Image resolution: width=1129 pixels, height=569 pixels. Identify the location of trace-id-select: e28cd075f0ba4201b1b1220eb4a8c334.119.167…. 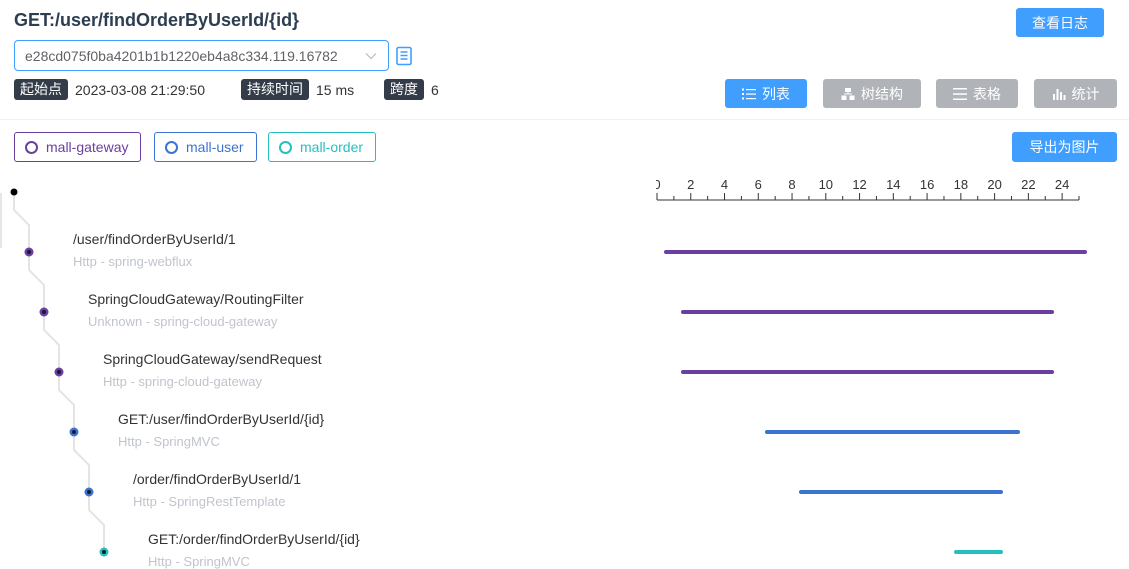
(201, 55).